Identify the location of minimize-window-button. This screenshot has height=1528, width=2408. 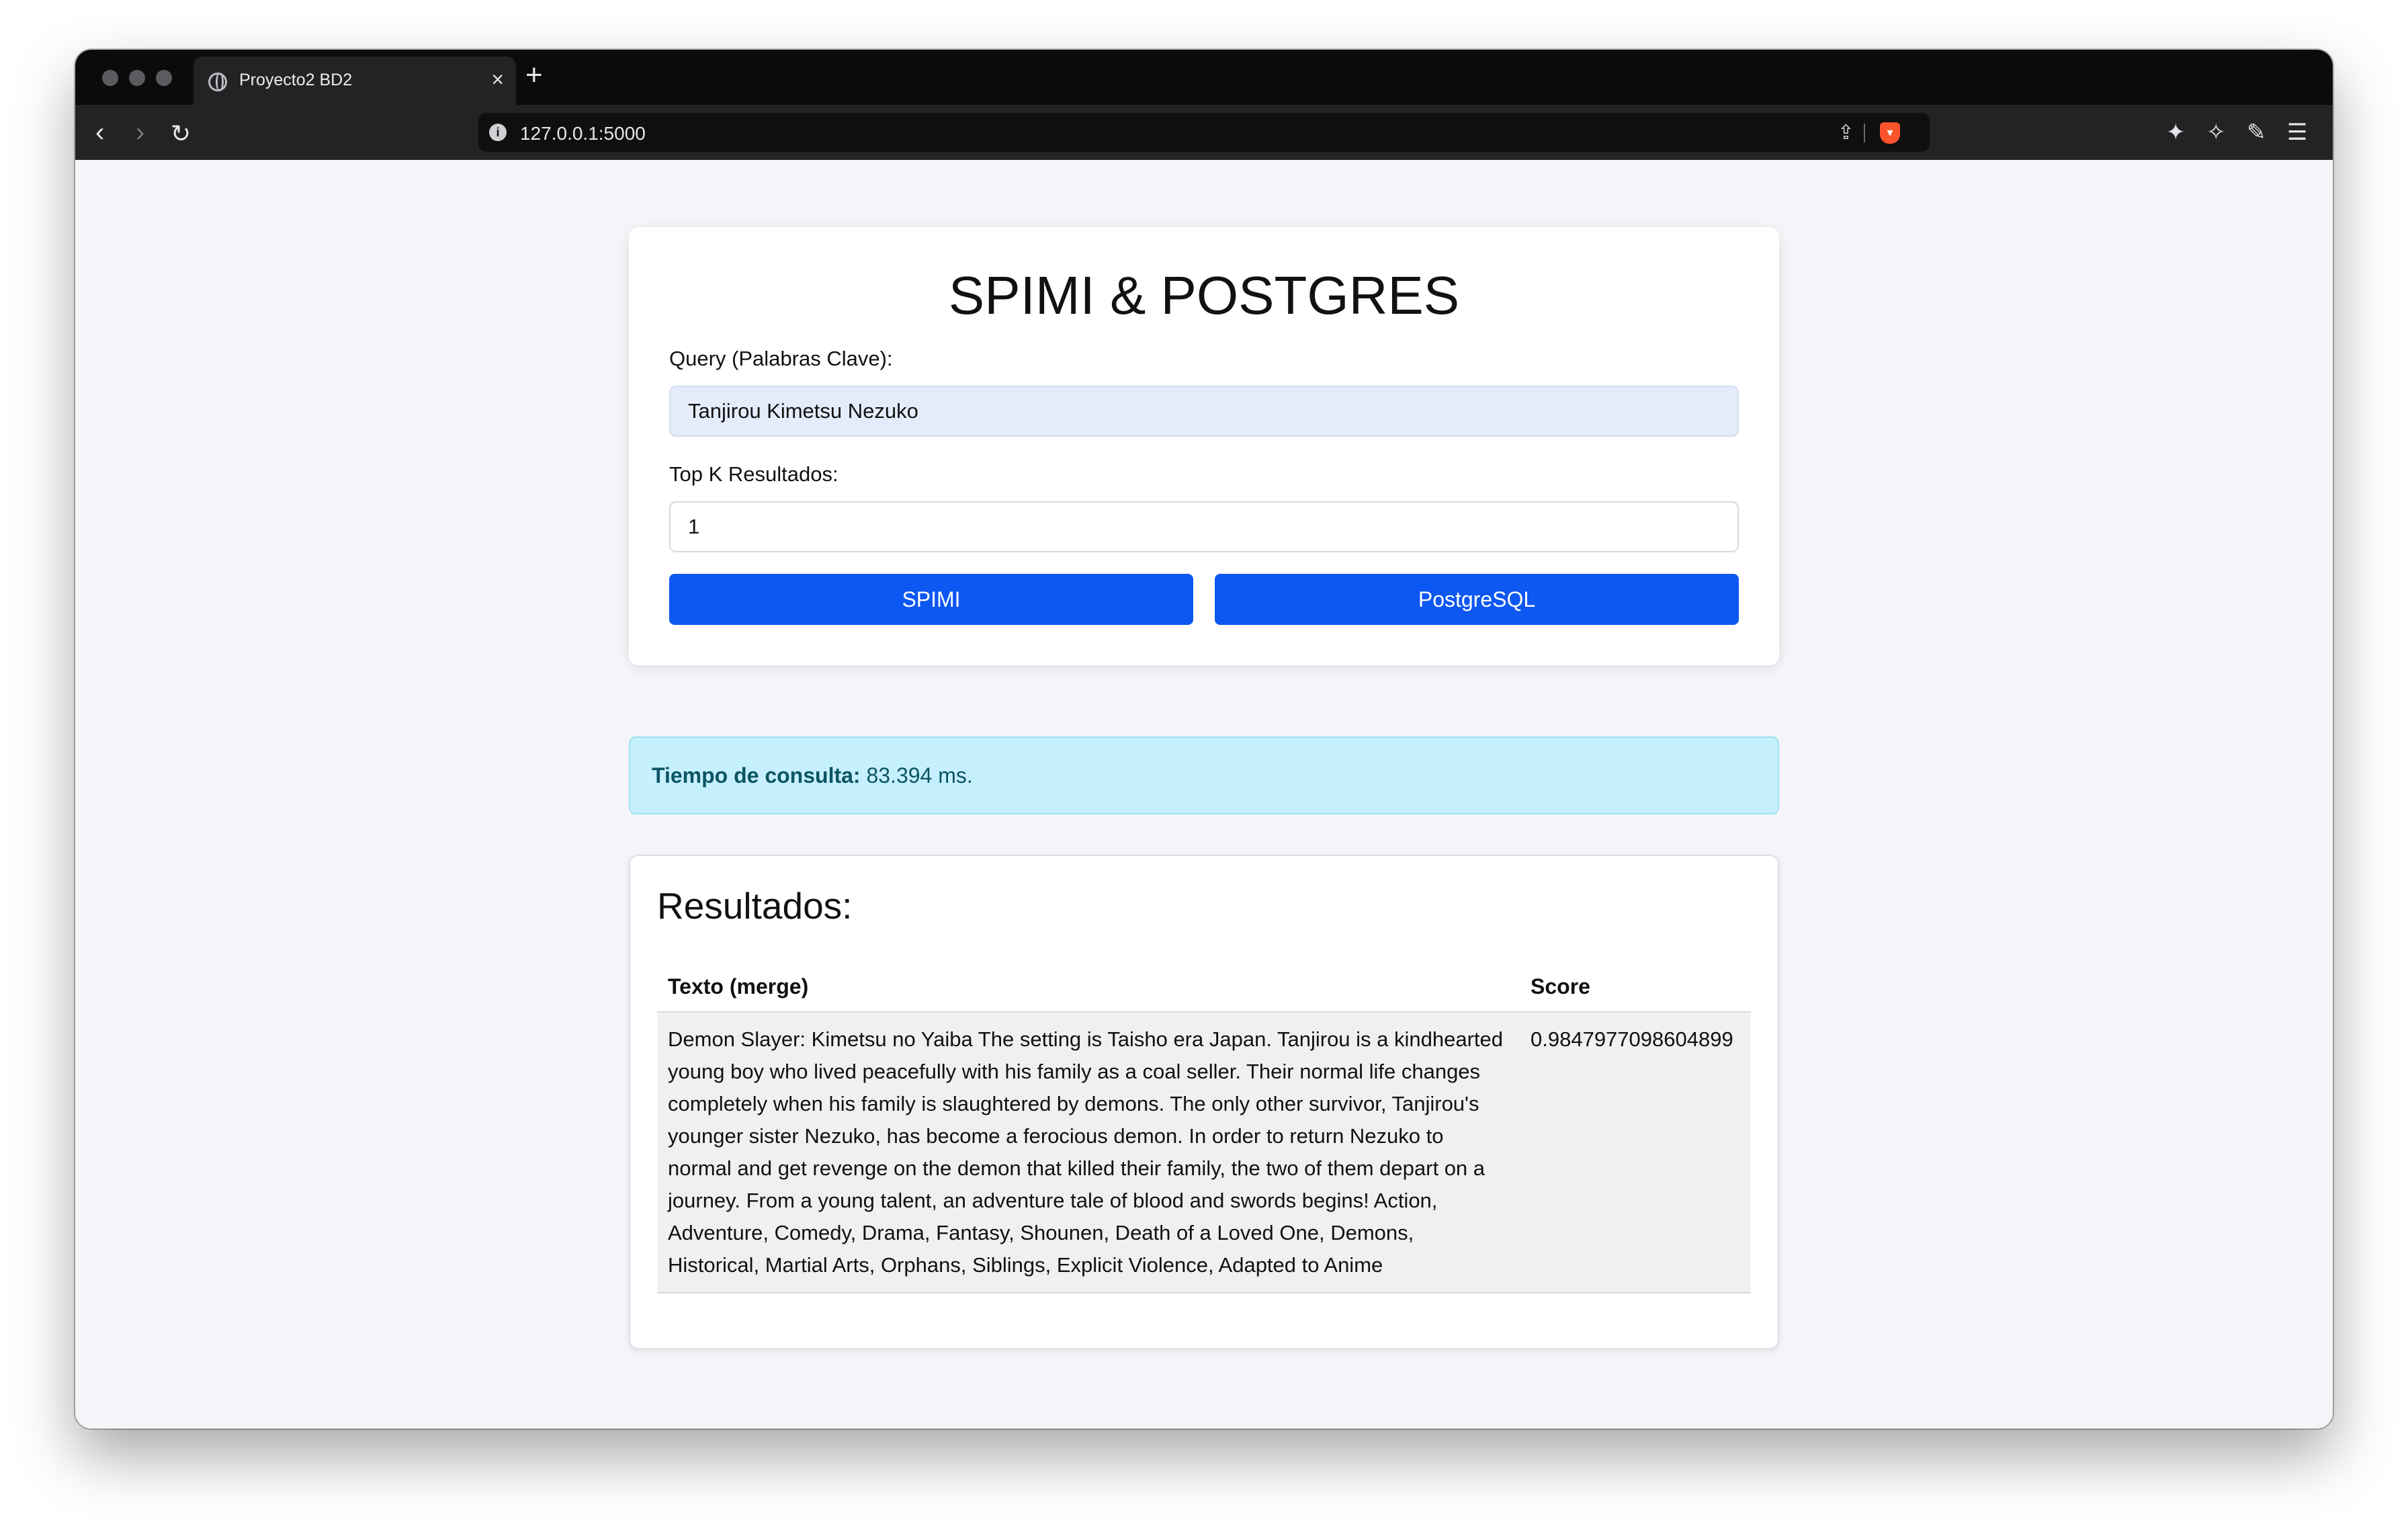
(137, 78).